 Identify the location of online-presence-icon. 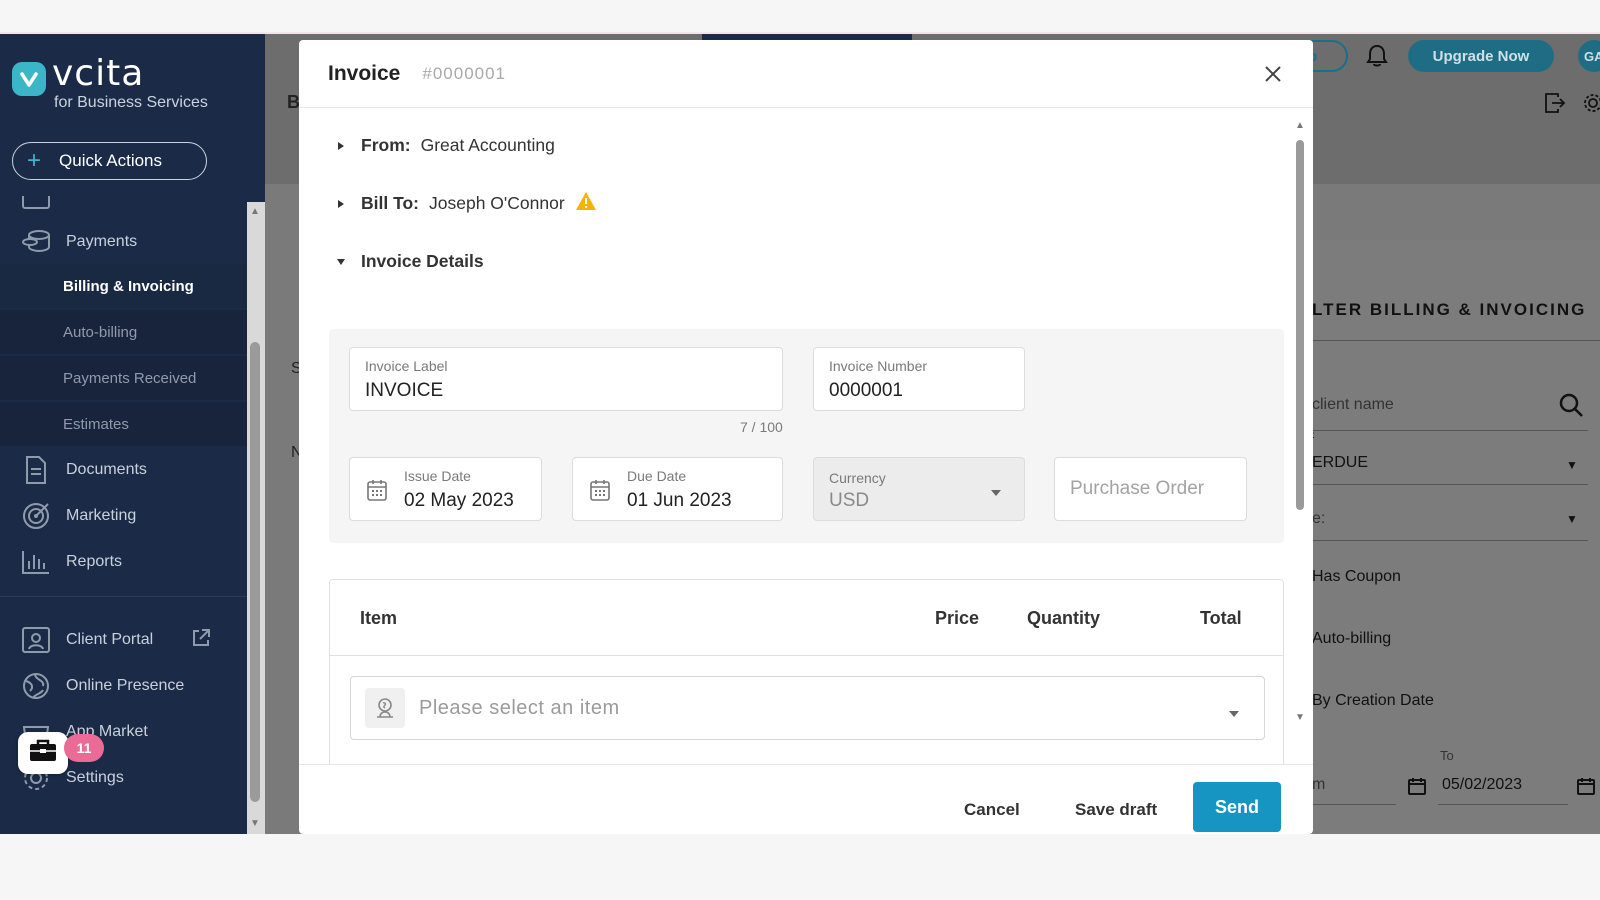
(36, 686).